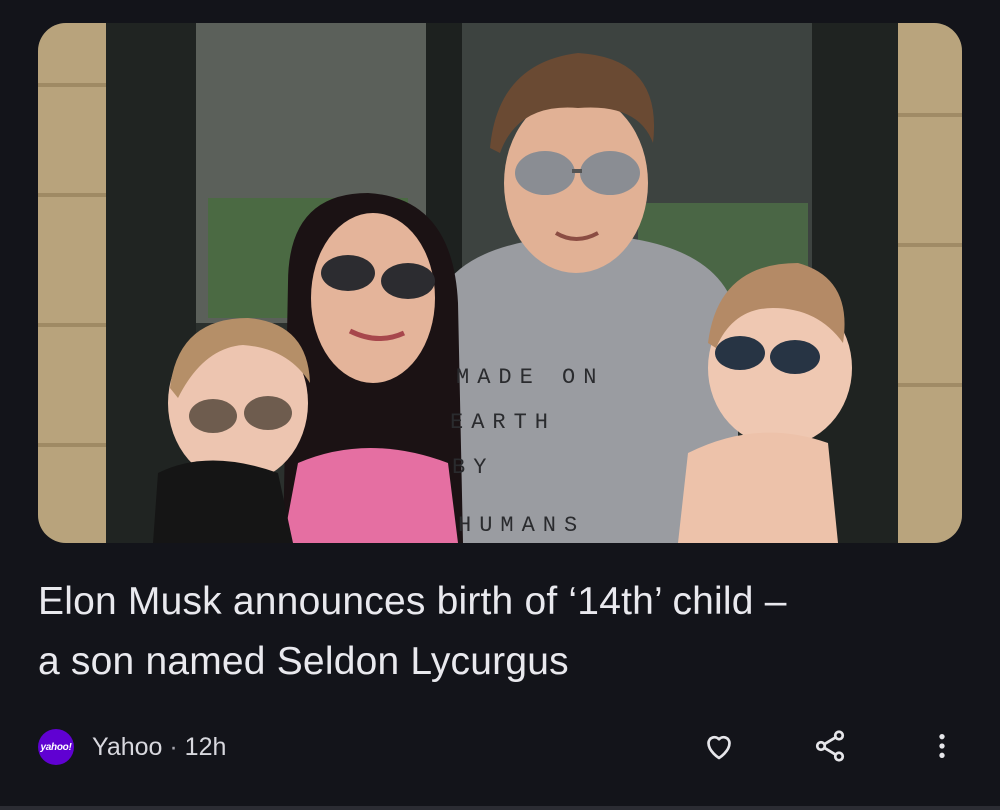  I want to click on headline-line-2: a son named Seldon Lycurgus, so click(303, 661).